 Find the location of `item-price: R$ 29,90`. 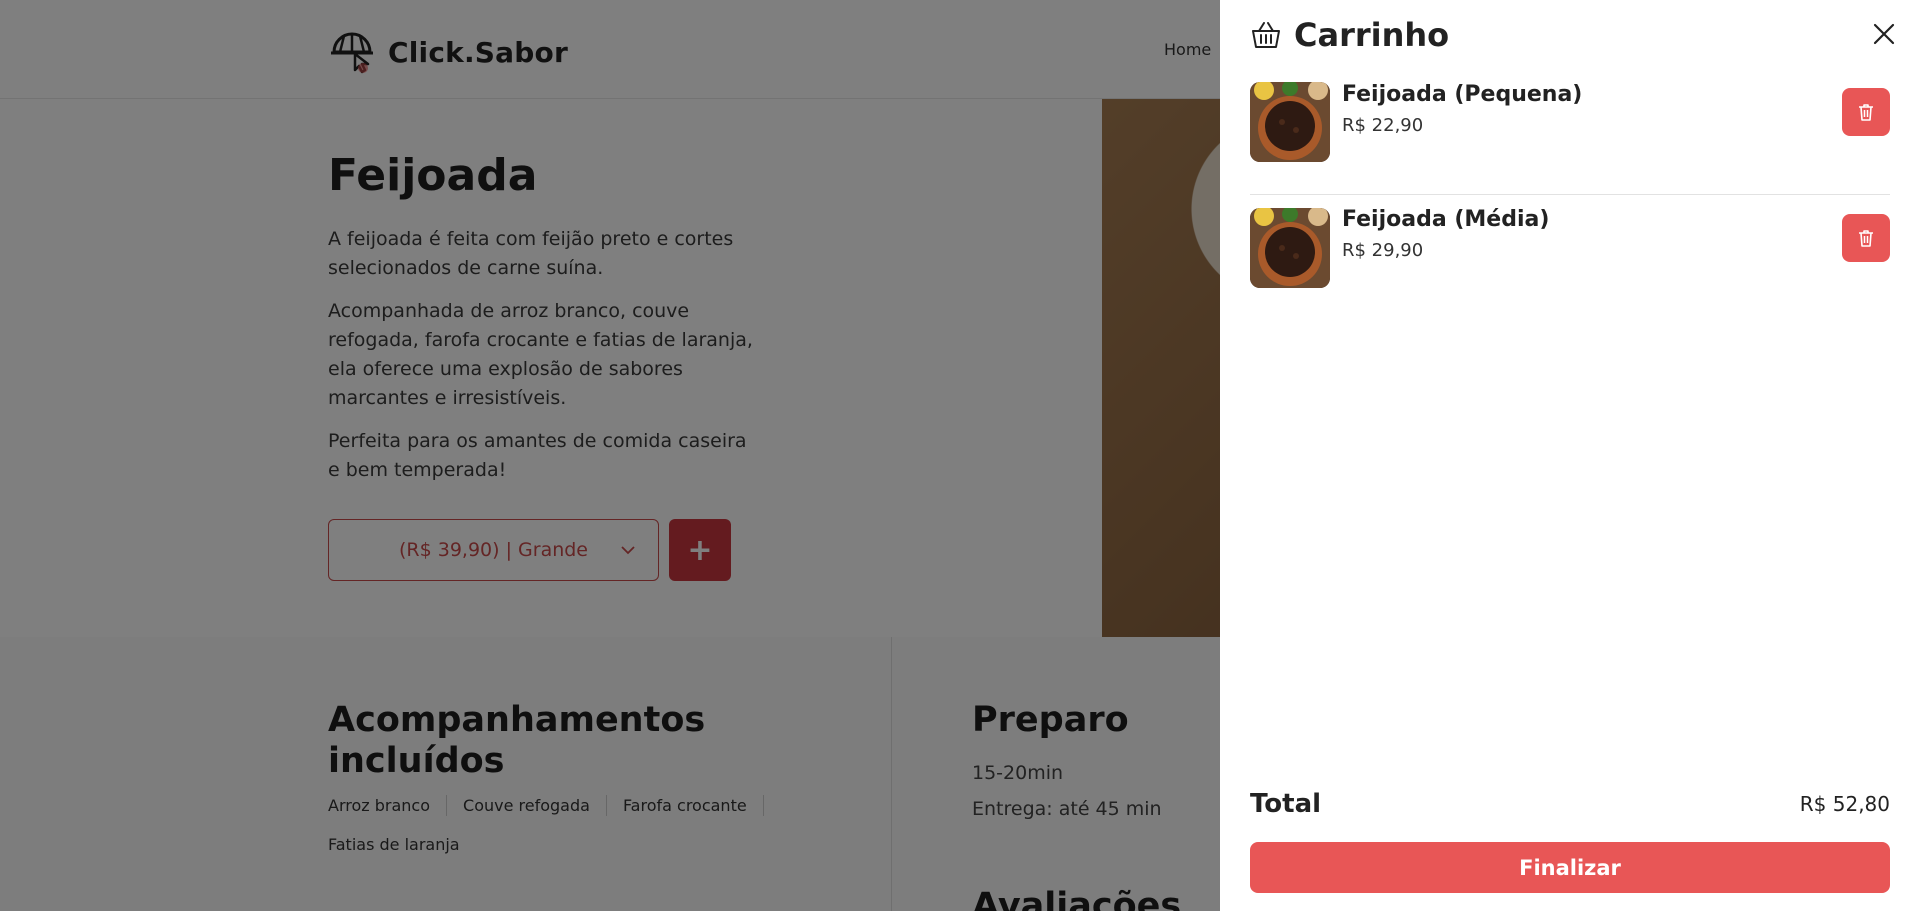

item-price: R$ 29,90 is located at coordinates (1383, 250).